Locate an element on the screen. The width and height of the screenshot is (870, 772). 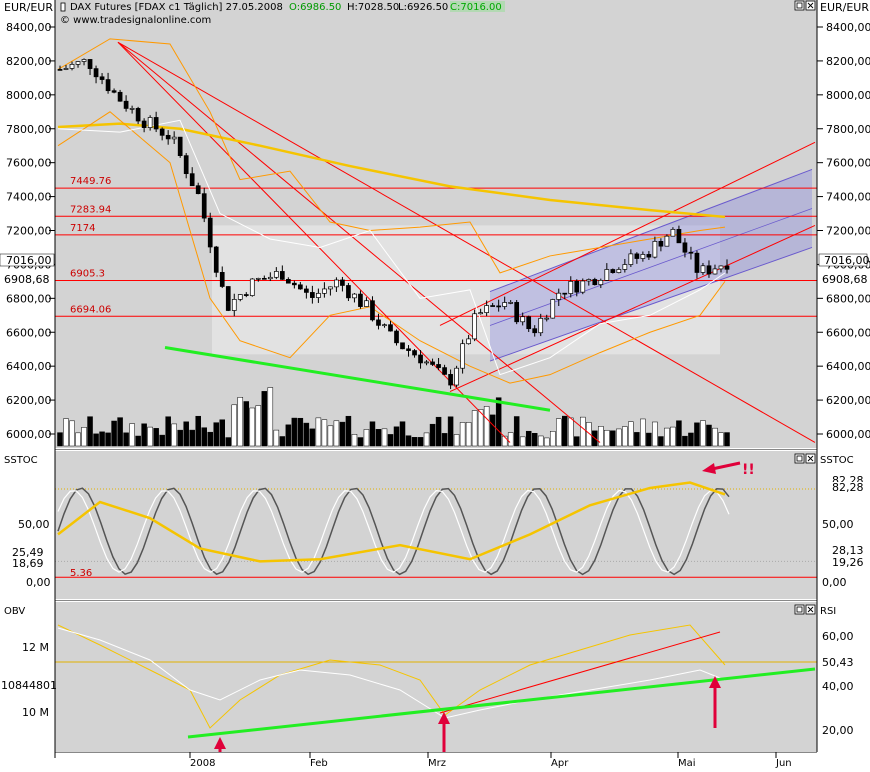
price-tick-left: 6600,00 is located at coordinates (29, 332).